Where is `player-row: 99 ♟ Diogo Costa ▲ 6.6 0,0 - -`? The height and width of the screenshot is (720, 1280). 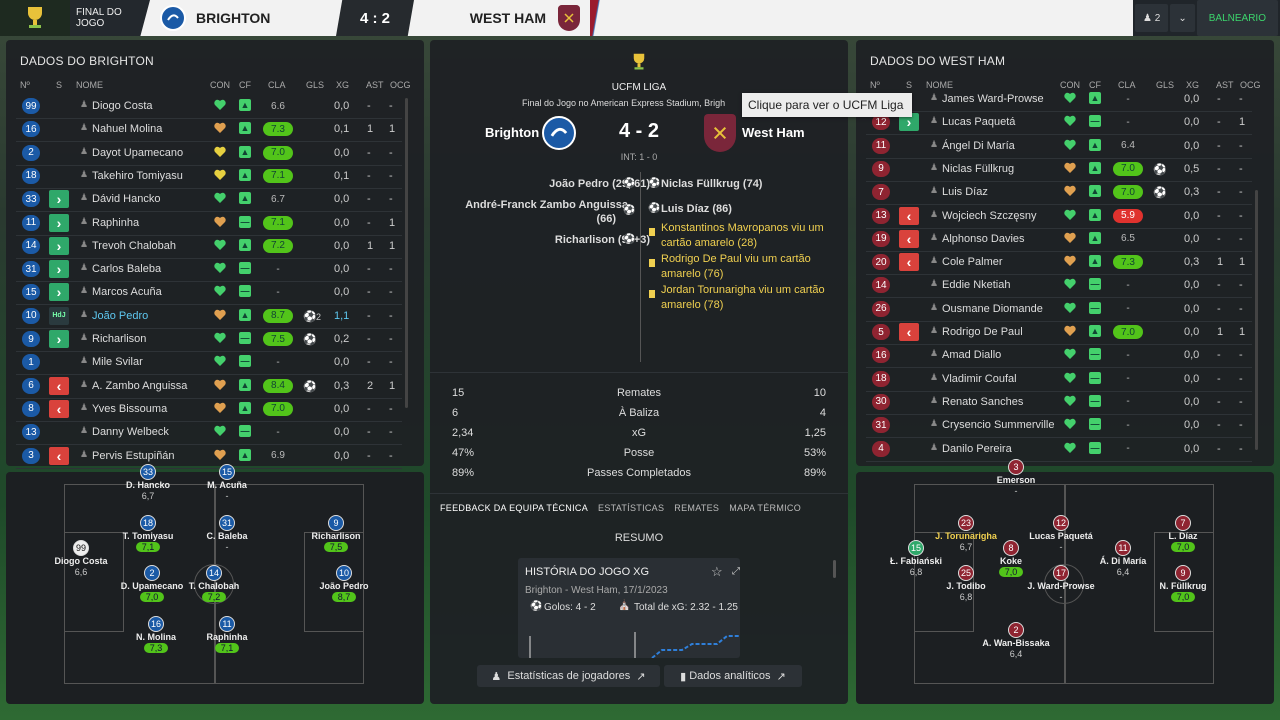
player-row: 99 ♟ Diogo Costa ▲ 6.6 0,0 - - is located at coordinates (215, 106).